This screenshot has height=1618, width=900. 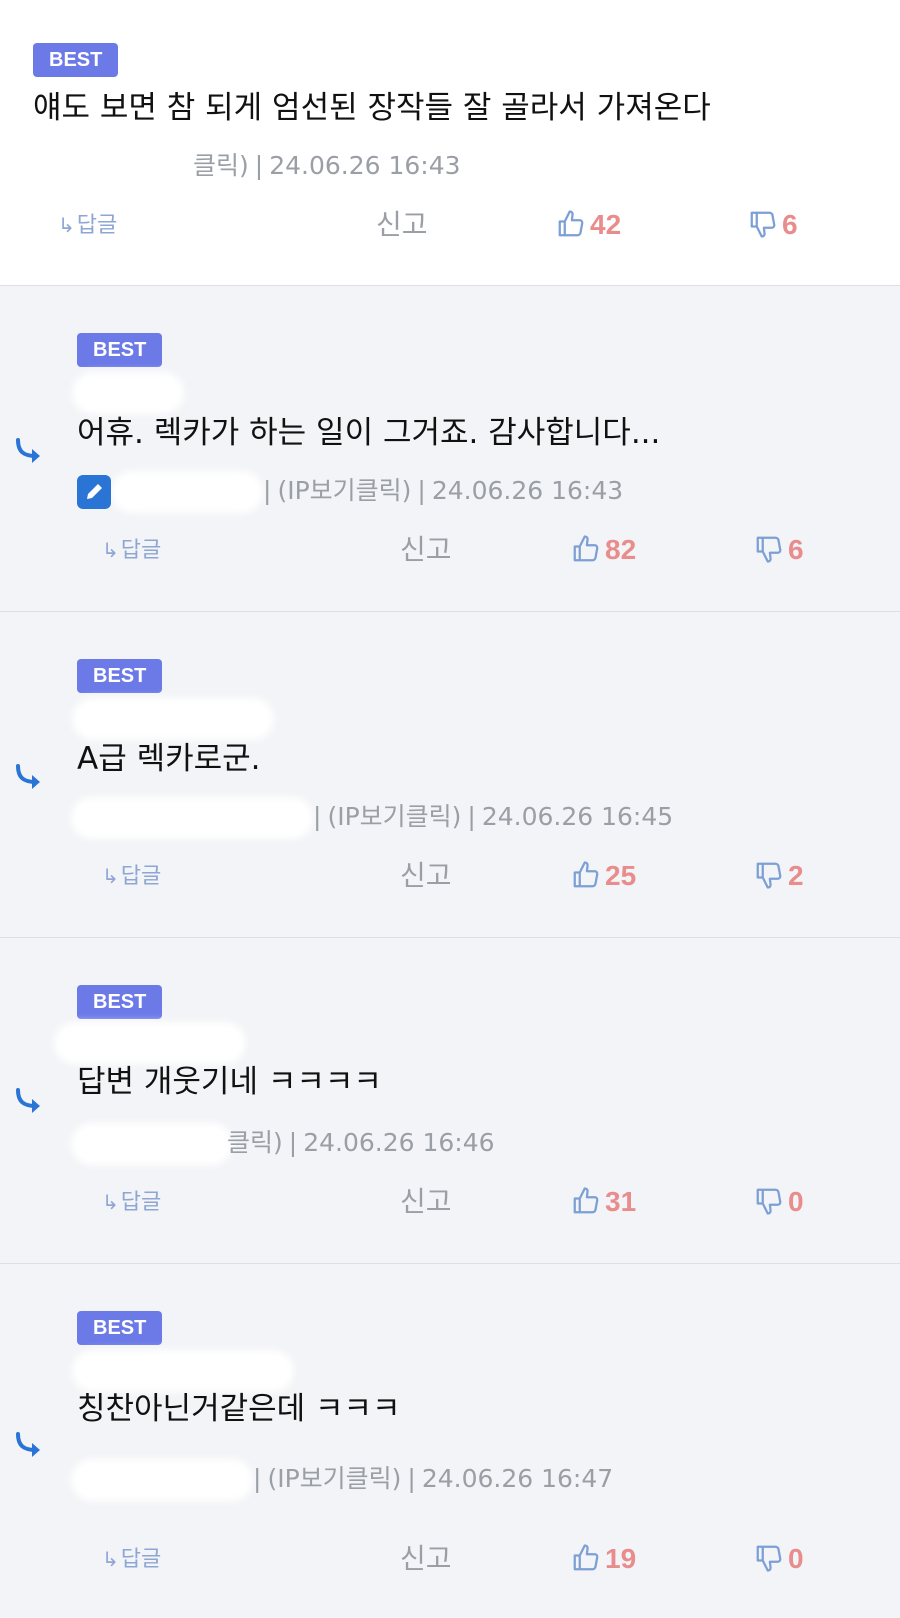 I want to click on comment-text: A급 렉카로군., so click(x=169, y=759).